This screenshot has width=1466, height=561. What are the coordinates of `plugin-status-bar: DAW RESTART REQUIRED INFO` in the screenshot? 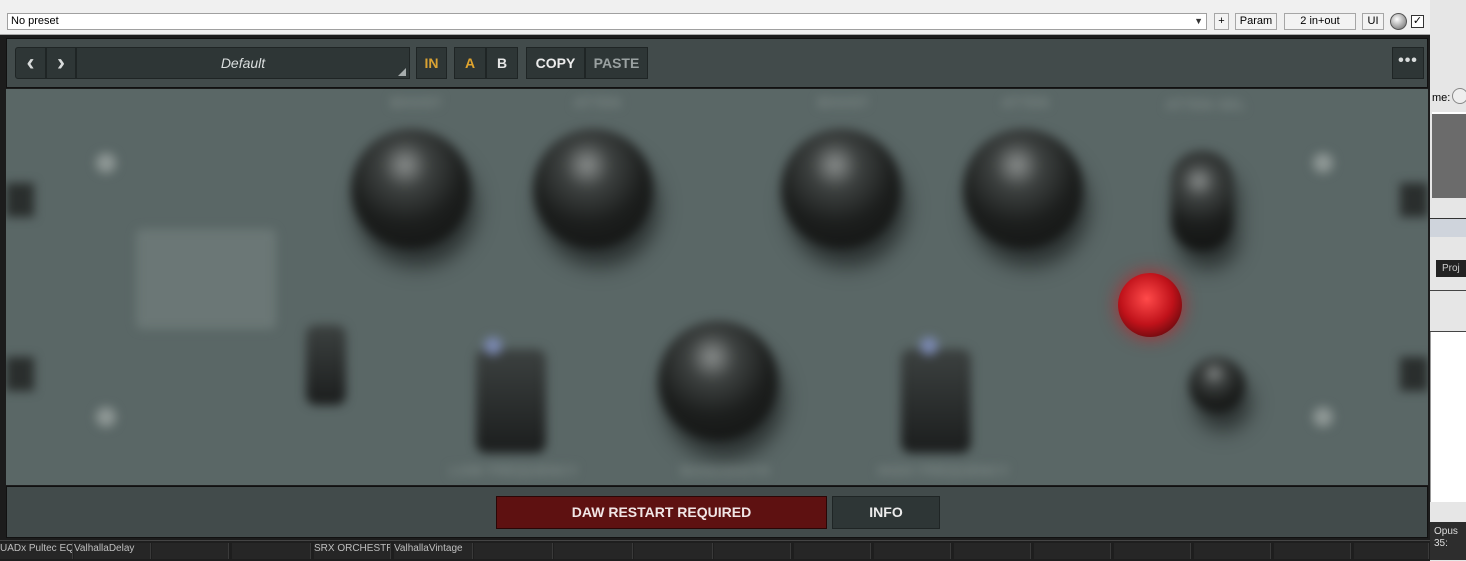 It's located at (717, 512).